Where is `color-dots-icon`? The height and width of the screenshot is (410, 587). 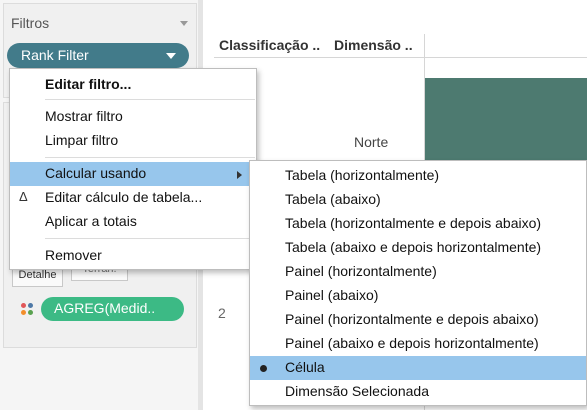
color-dots-icon is located at coordinates (27, 309).